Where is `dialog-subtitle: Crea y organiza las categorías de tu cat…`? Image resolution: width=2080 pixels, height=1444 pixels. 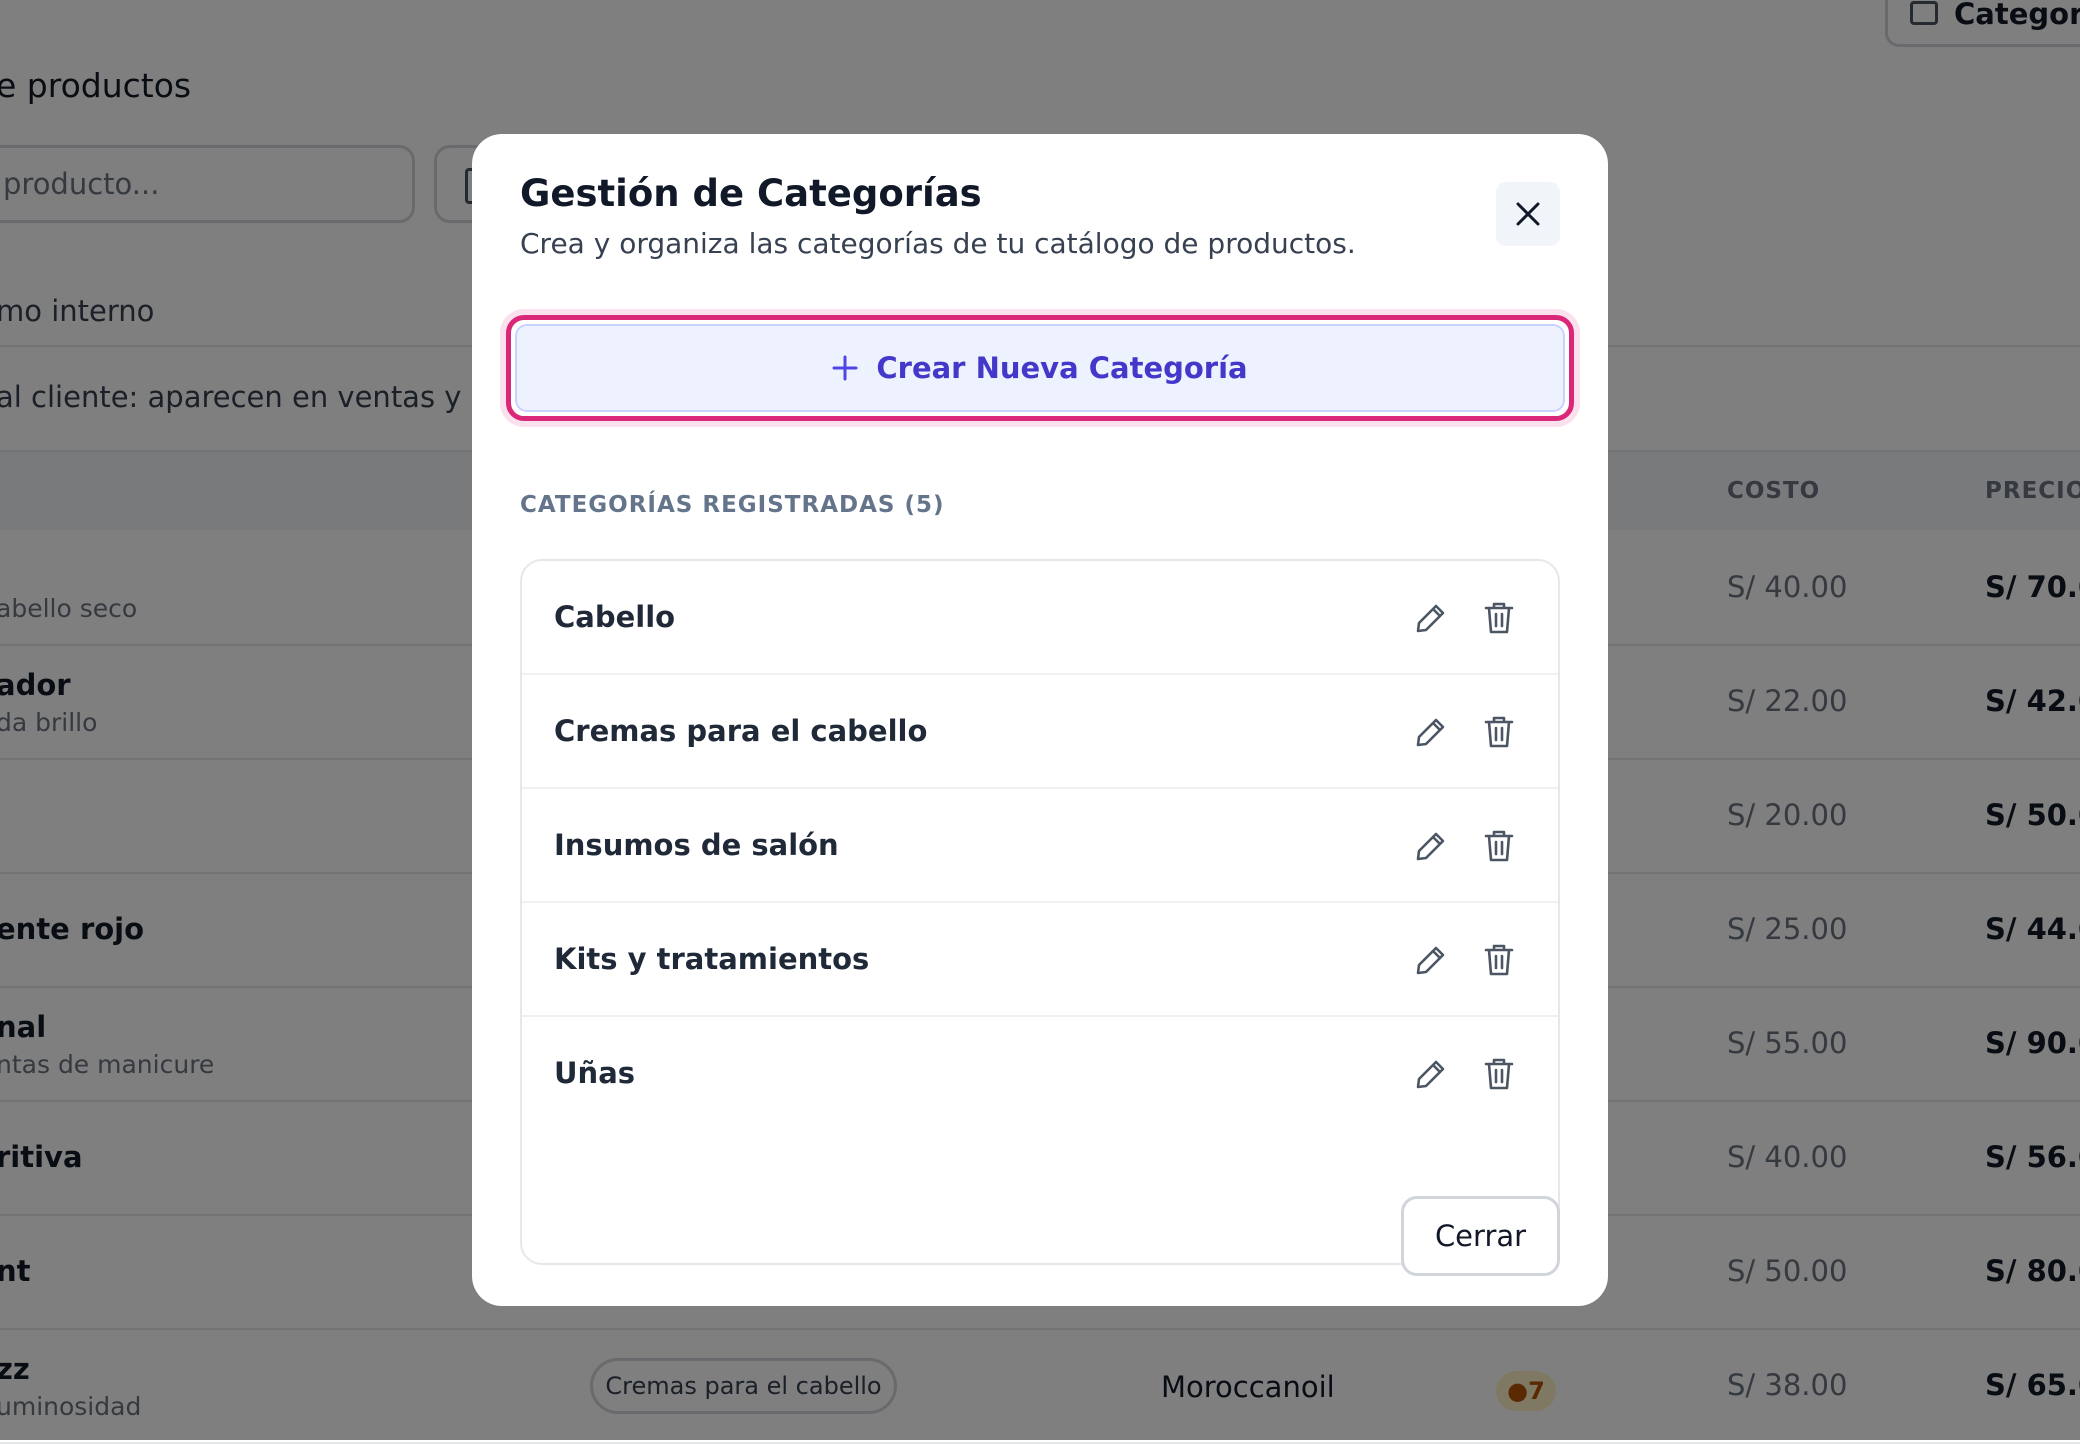 dialog-subtitle: Crea y organiza las categorías de tu cat… is located at coordinates (938, 243).